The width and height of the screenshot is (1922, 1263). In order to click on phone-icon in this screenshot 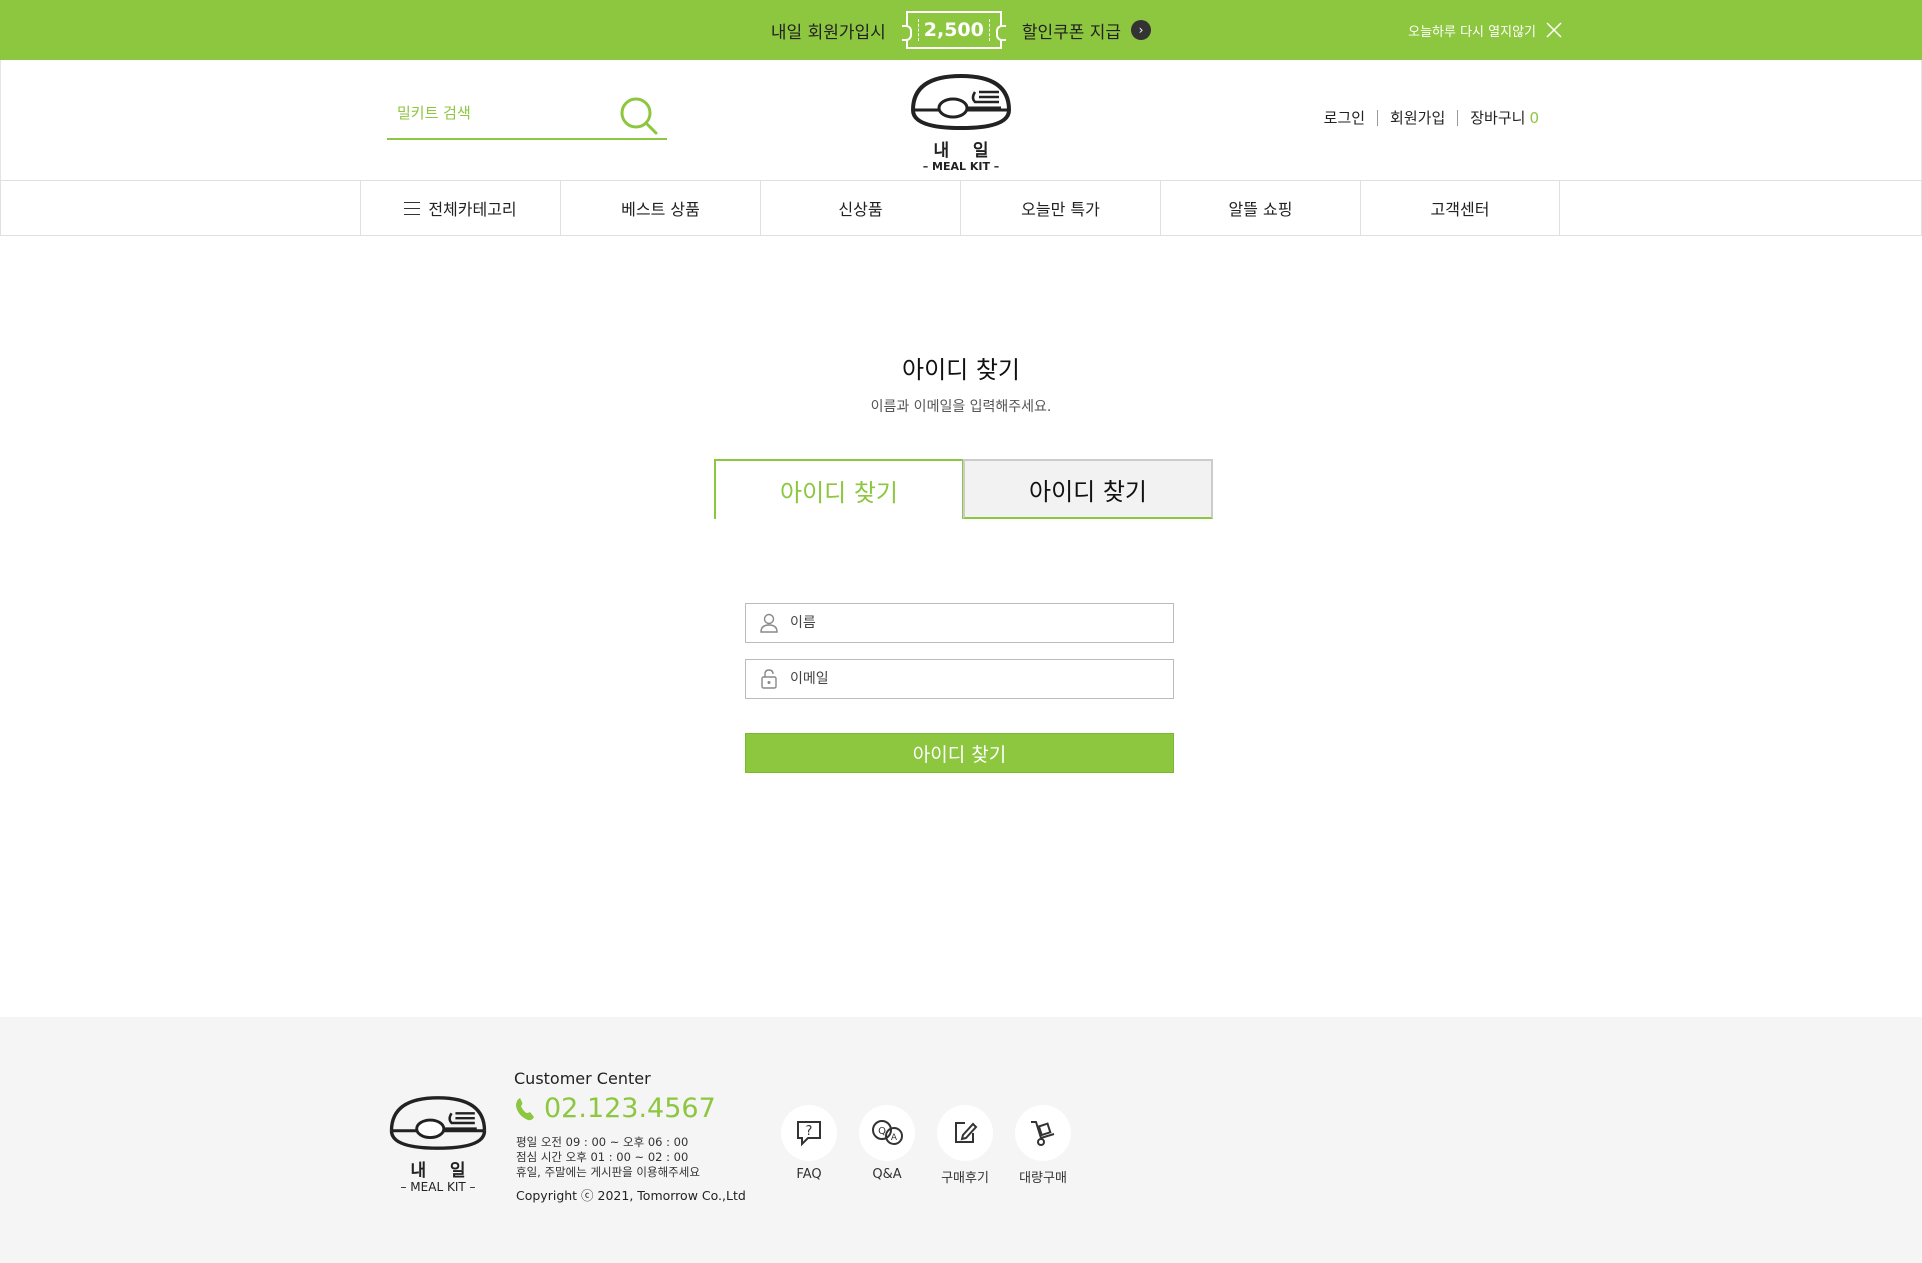, I will do `click(525, 1108)`.